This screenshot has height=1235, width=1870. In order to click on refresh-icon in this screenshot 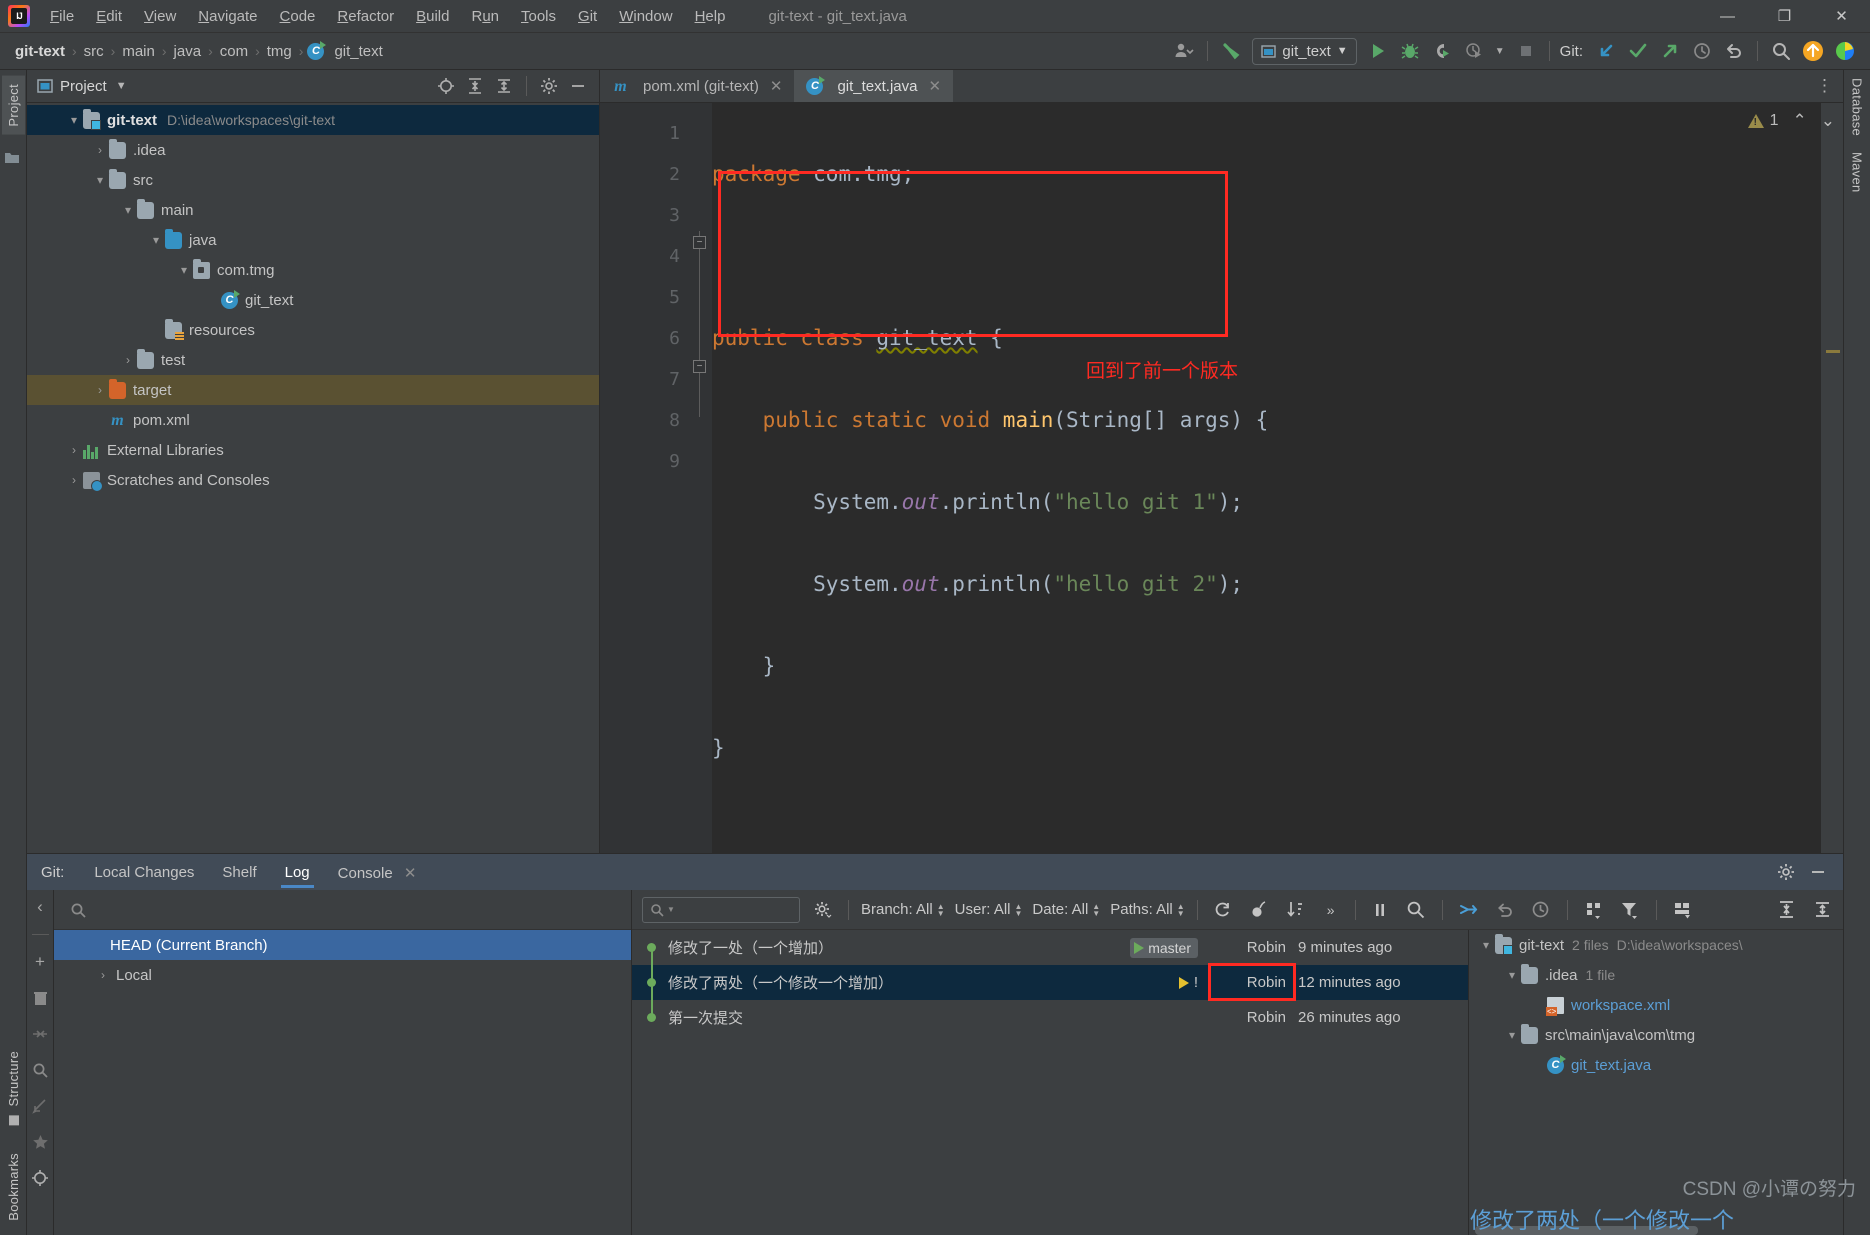, I will do `click(1223, 910)`.